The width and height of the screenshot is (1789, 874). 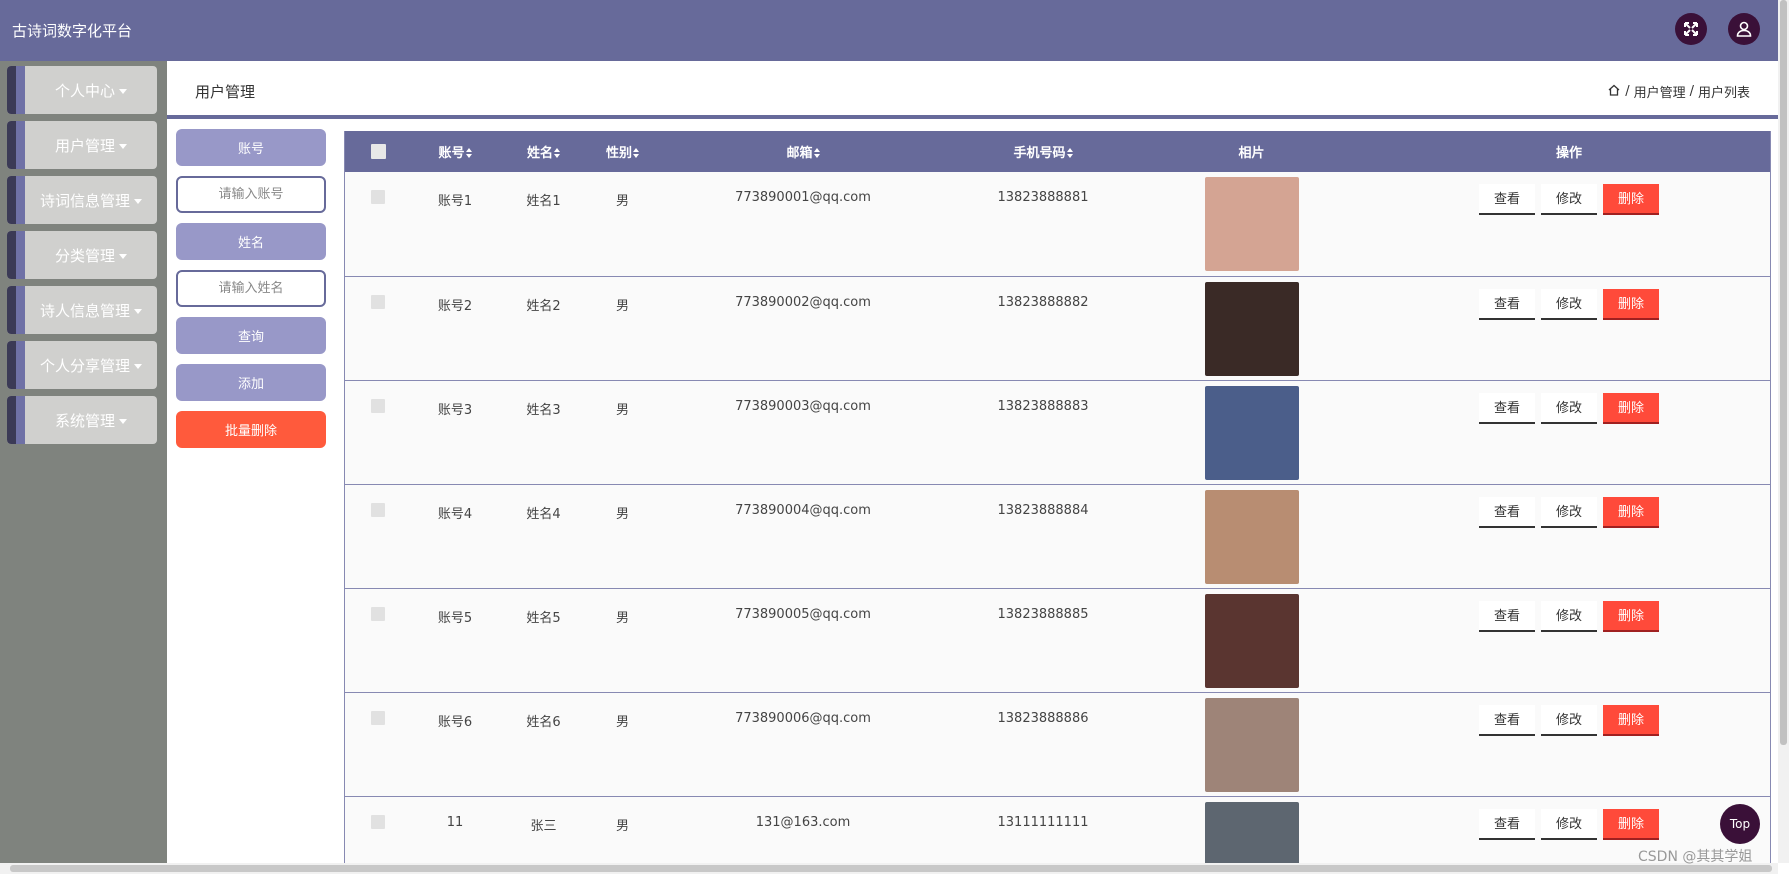 I want to click on table-row: 账号2 姓名2 男 773890002@qq.com 13823888882 查看 修改 删除, so click(x=1057, y=328).